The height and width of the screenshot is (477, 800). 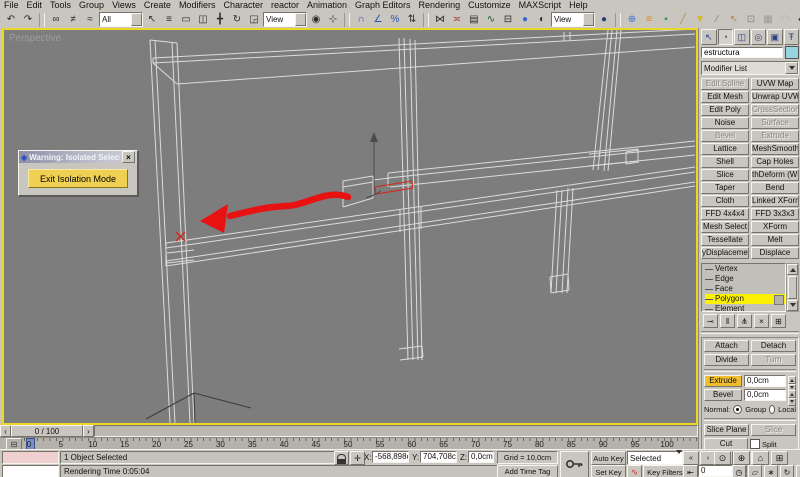 I want to click on bind-to-spacewarp-icon: ≈, so click(x=90, y=19).